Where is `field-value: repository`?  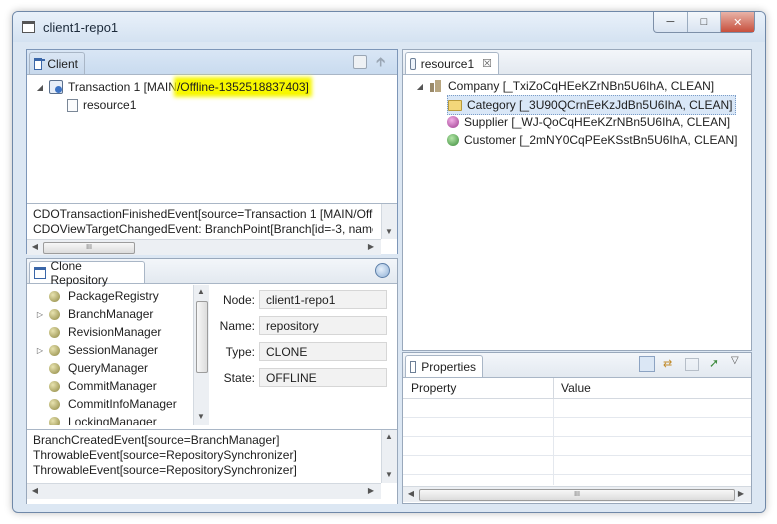
field-value: repository is located at coordinates (323, 325).